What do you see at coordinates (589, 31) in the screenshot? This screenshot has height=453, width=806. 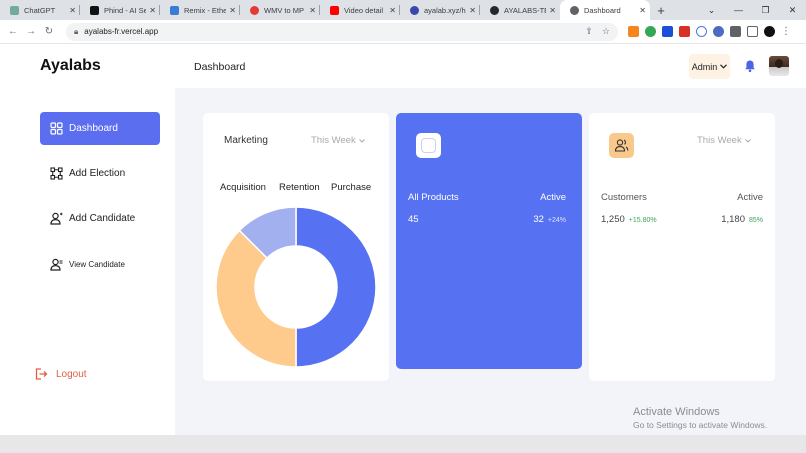 I see `share-icon: ⇪` at bounding box center [589, 31].